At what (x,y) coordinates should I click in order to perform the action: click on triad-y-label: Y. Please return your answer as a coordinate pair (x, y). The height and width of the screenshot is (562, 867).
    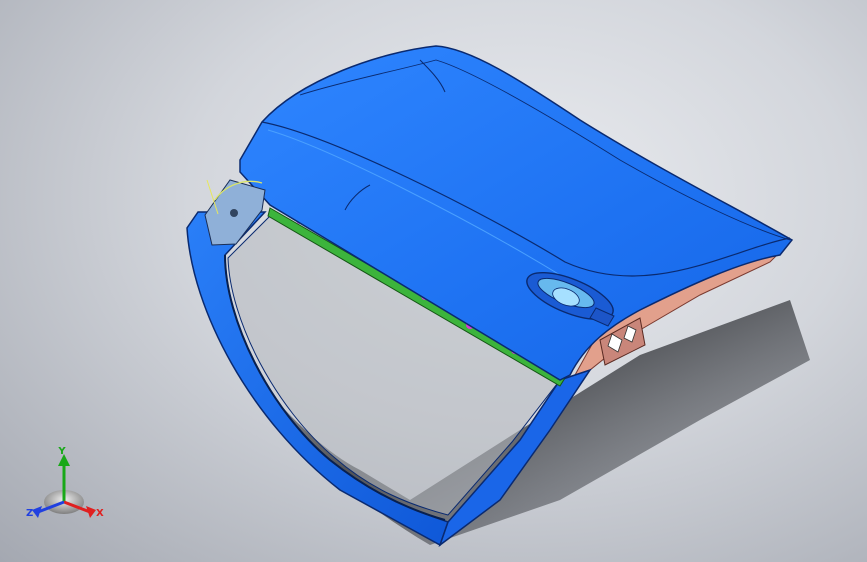
    Looking at the image, I should click on (61, 451).